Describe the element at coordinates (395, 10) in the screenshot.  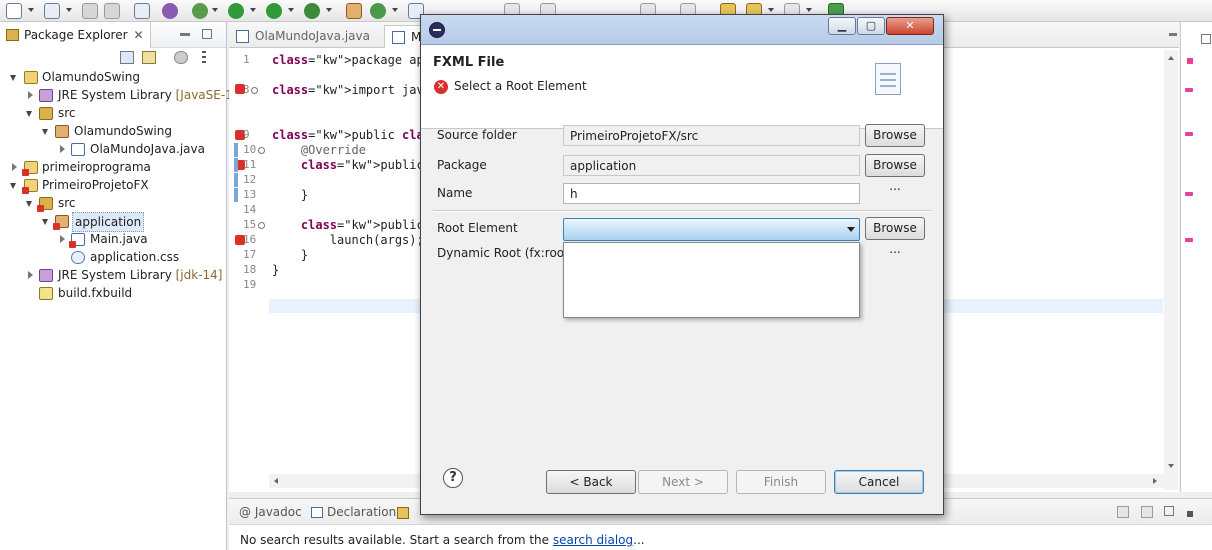
I see `new-class-dropdown-arrow` at that location.